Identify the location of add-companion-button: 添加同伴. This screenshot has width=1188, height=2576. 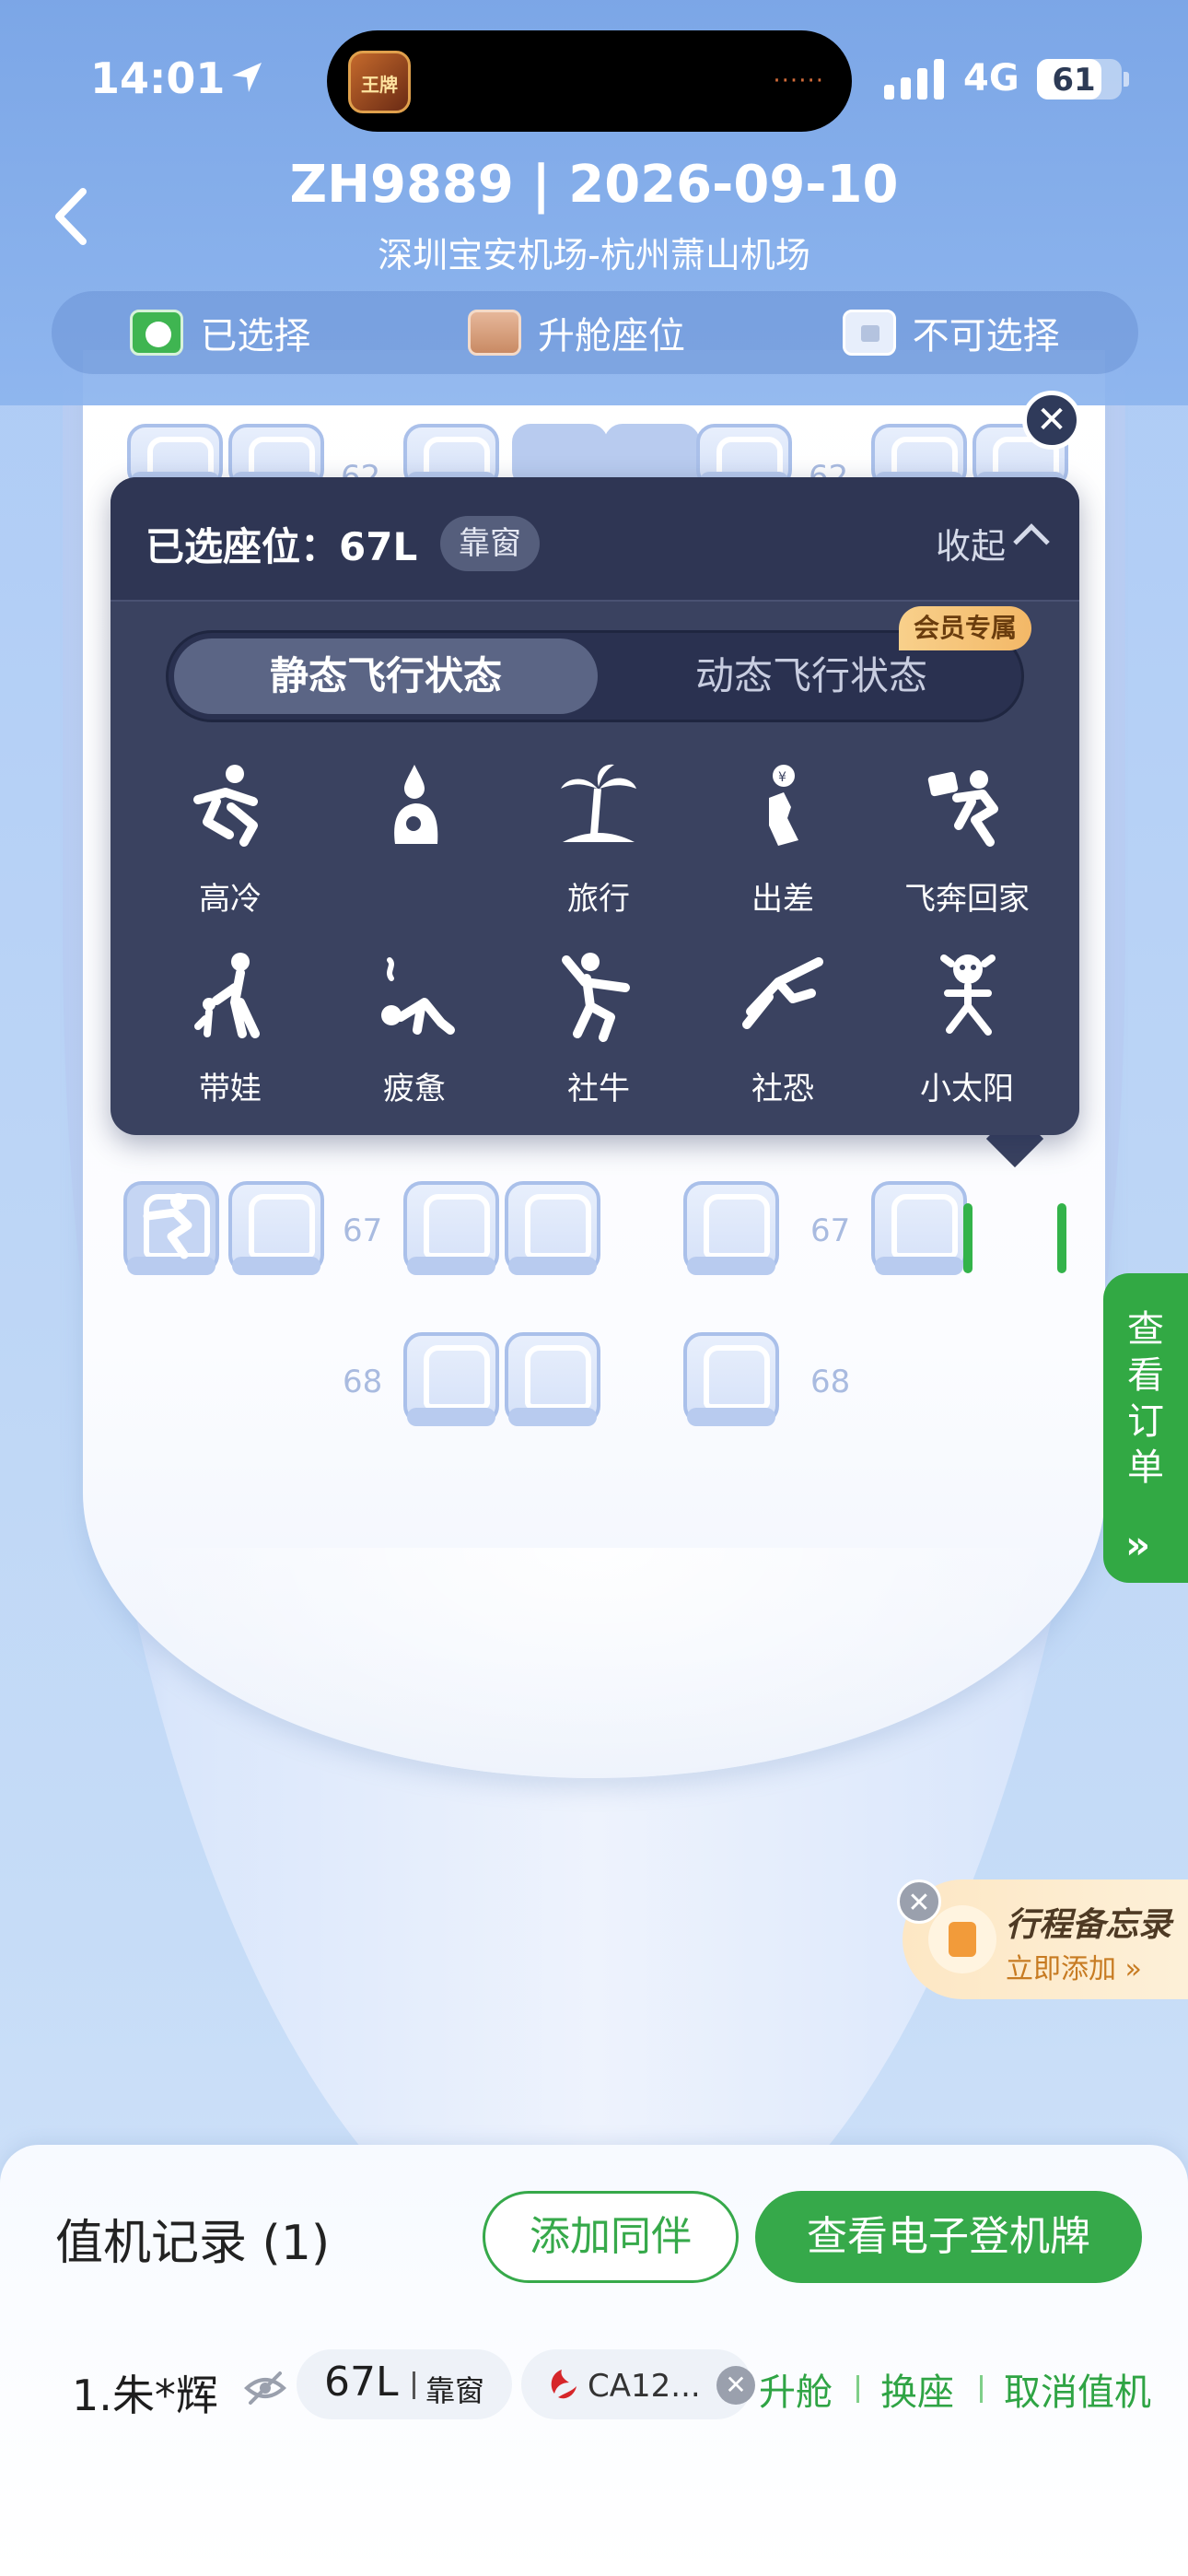
(611, 2237).